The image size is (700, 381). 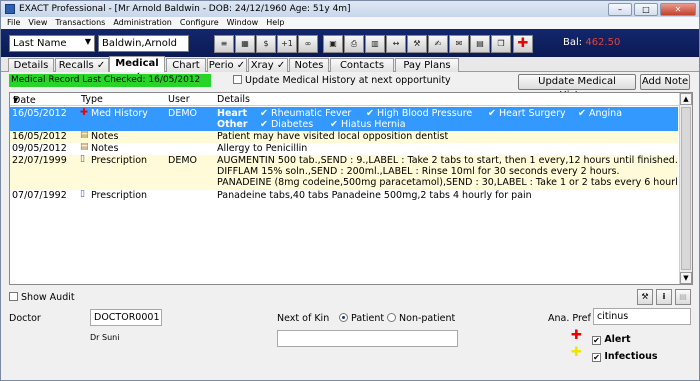 What do you see at coordinates (13, 296) in the screenshot?
I see `show-audit-checkbox` at bounding box center [13, 296].